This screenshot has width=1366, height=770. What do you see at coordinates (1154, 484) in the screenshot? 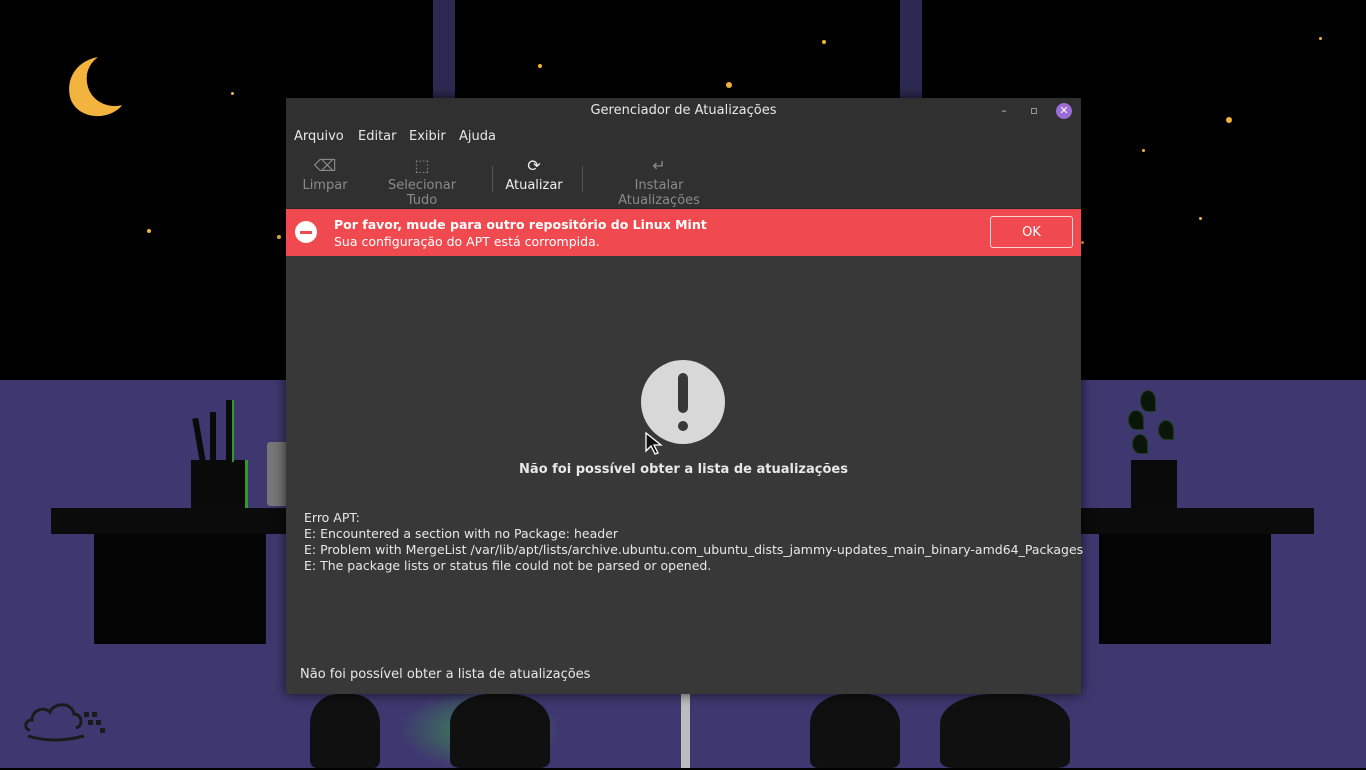
I see `plant-pot` at bounding box center [1154, 484].